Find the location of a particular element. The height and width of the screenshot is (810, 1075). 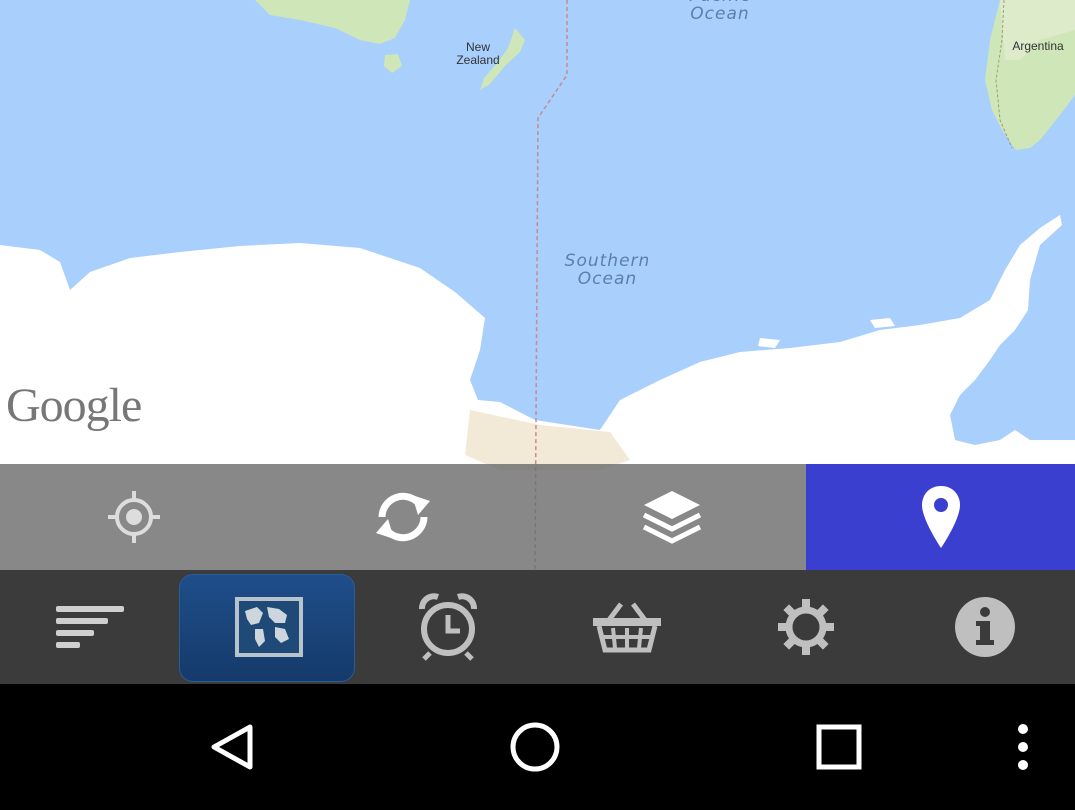

tab-info is located at coordinates (985, 627).